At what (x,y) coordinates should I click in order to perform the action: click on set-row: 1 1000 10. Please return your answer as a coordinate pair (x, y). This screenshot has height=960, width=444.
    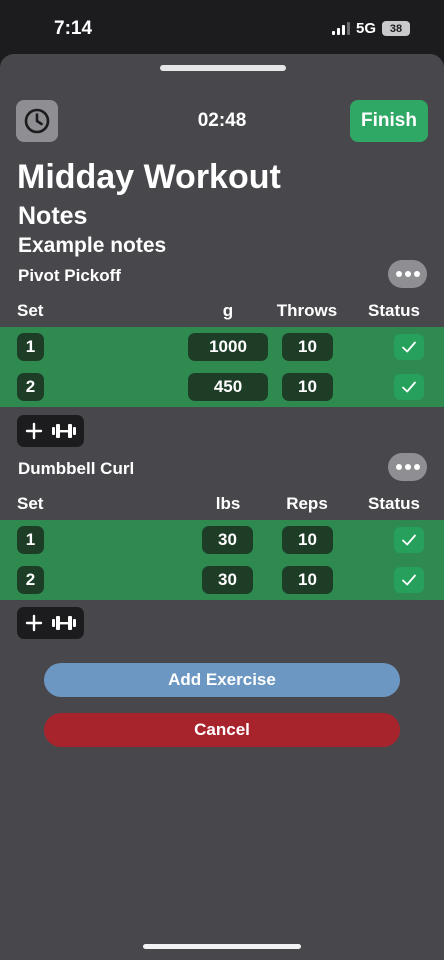
    Looking at the image, I should click on (222, 347).